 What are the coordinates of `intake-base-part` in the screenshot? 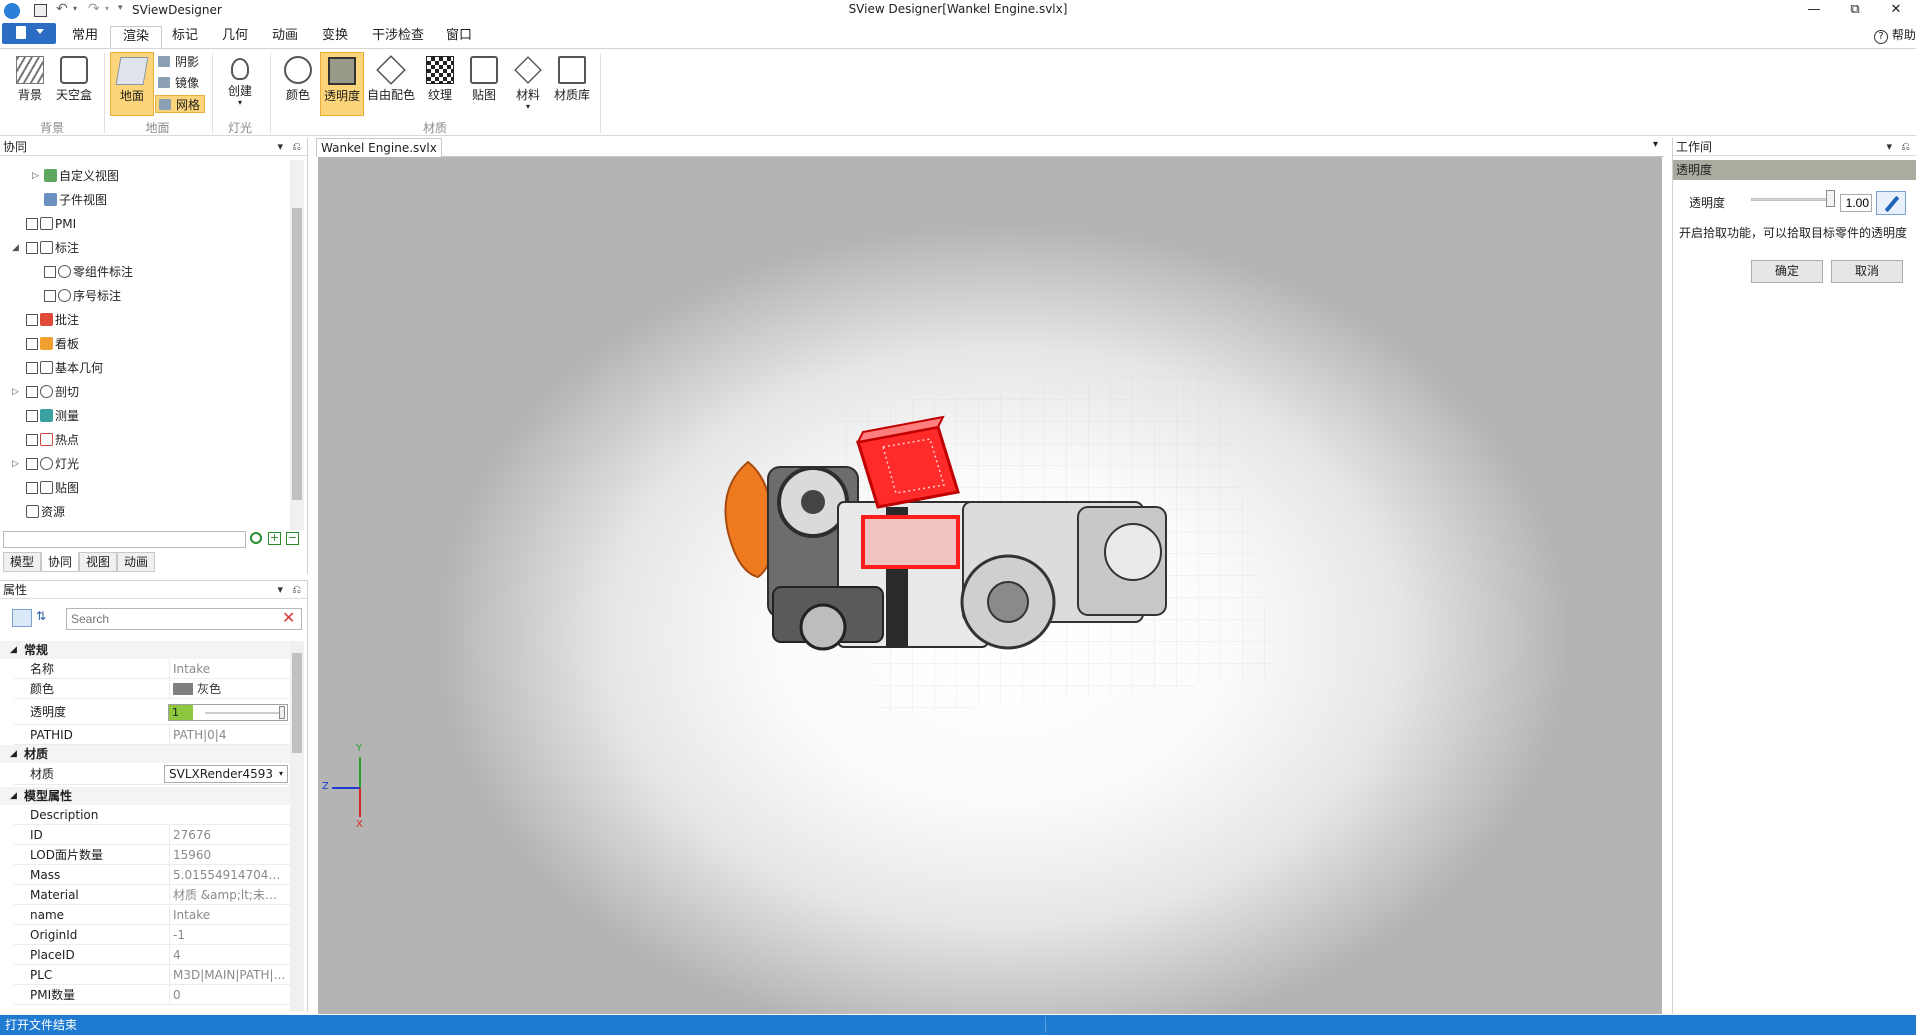 It's located at (910, 542).